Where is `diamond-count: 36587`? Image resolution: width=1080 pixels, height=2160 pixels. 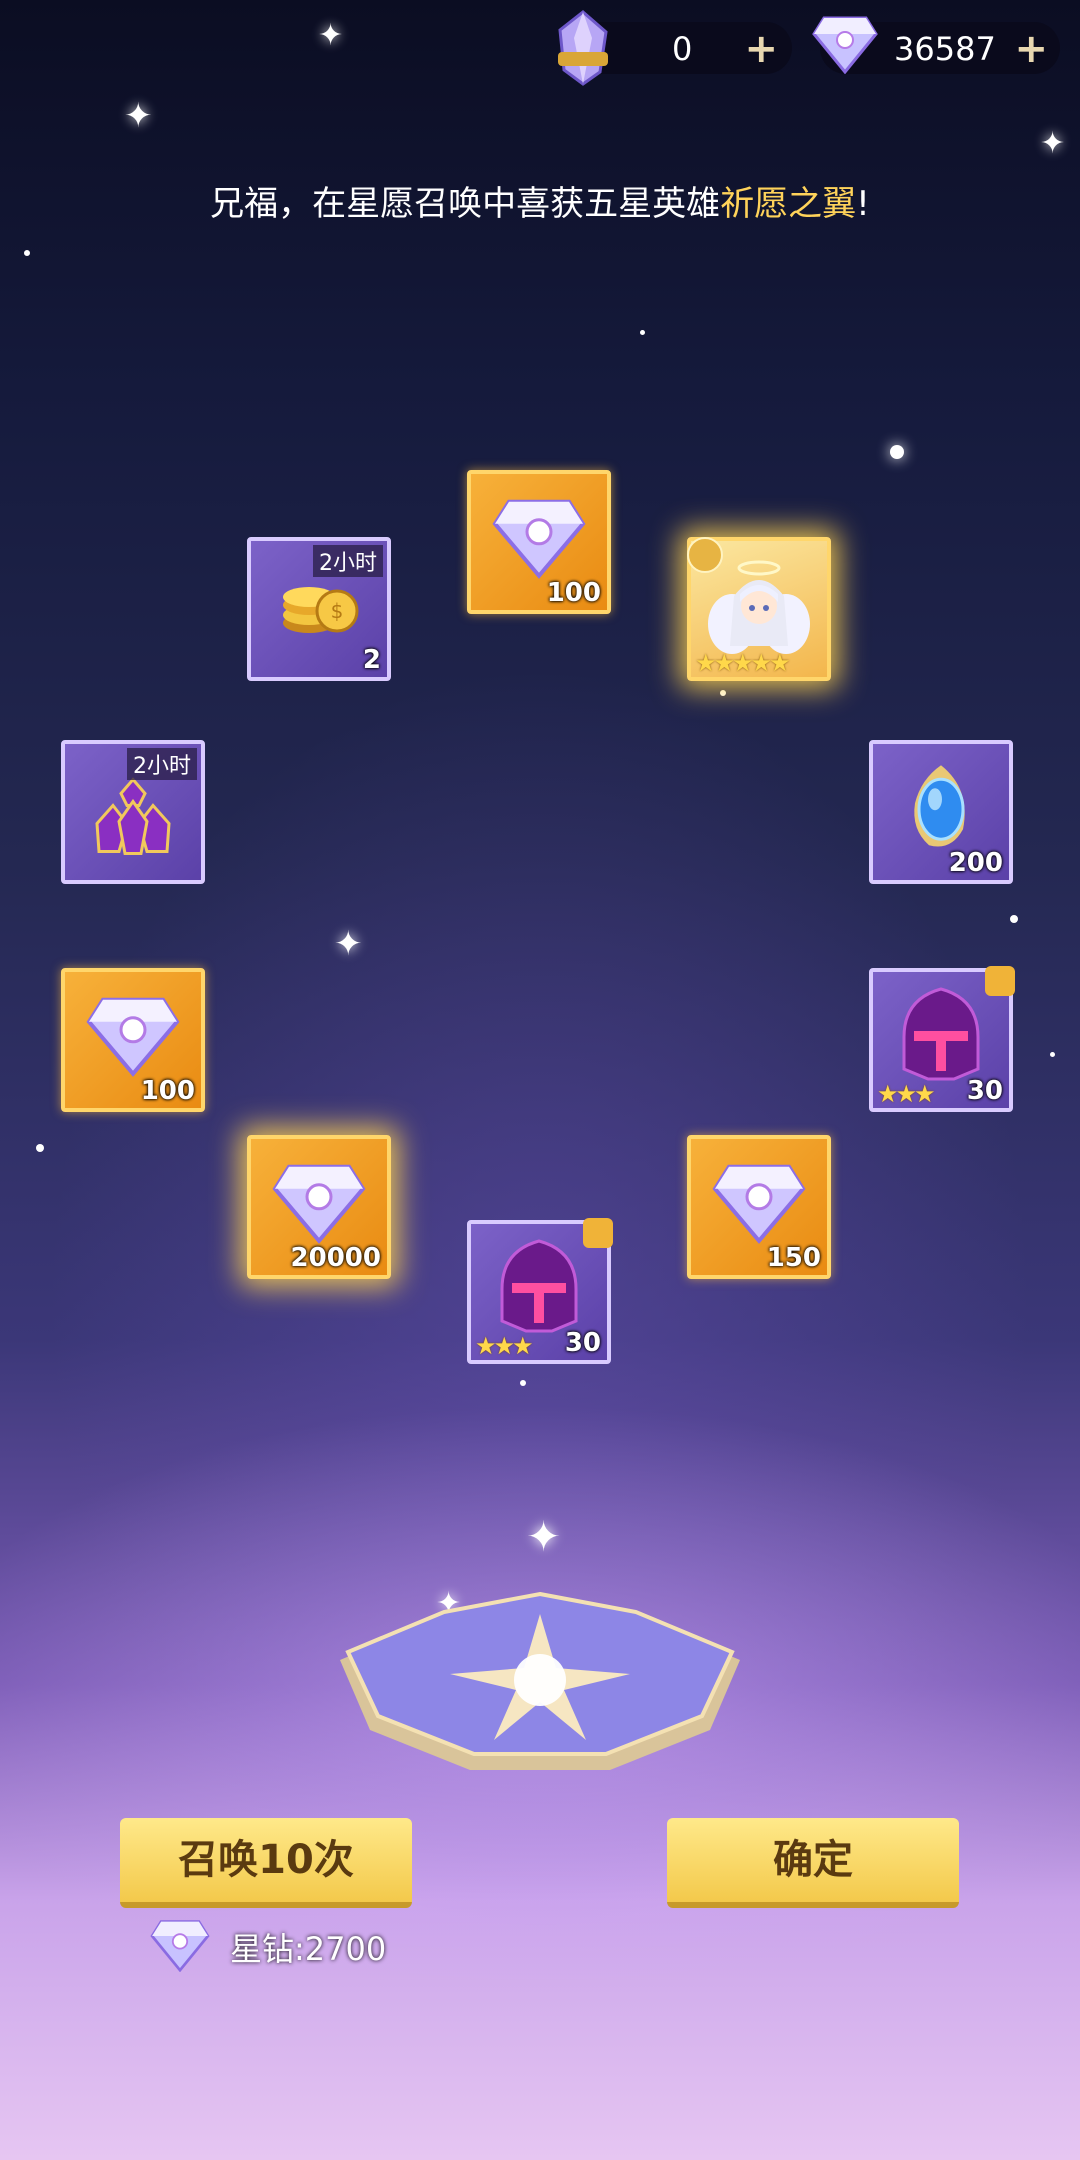
diamond-count: 36587 is located at coordinates (945, 49).